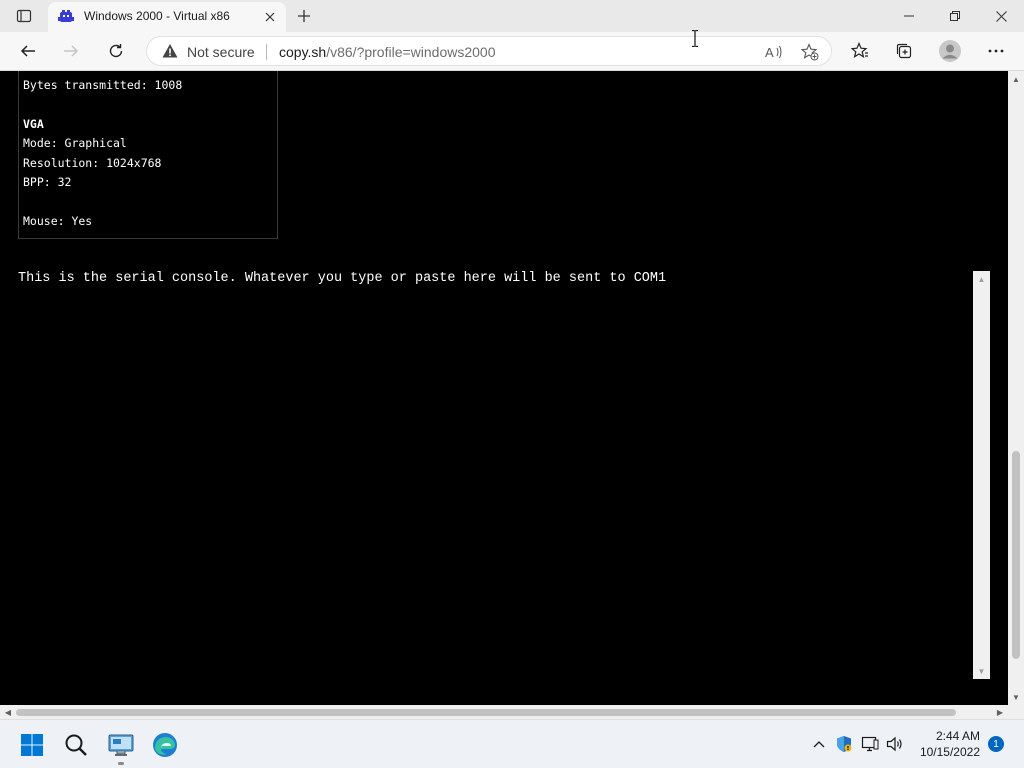 The image size is (1024, 768). Describe the element at coordinates (75, 143) in the screenshot. I see `vga-mode-line: Mode: Graphical` at that location.